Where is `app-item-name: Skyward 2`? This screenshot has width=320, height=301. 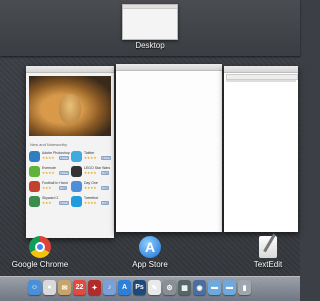
app-item-name: Skyward 2 is located at coordinates (50, 198).